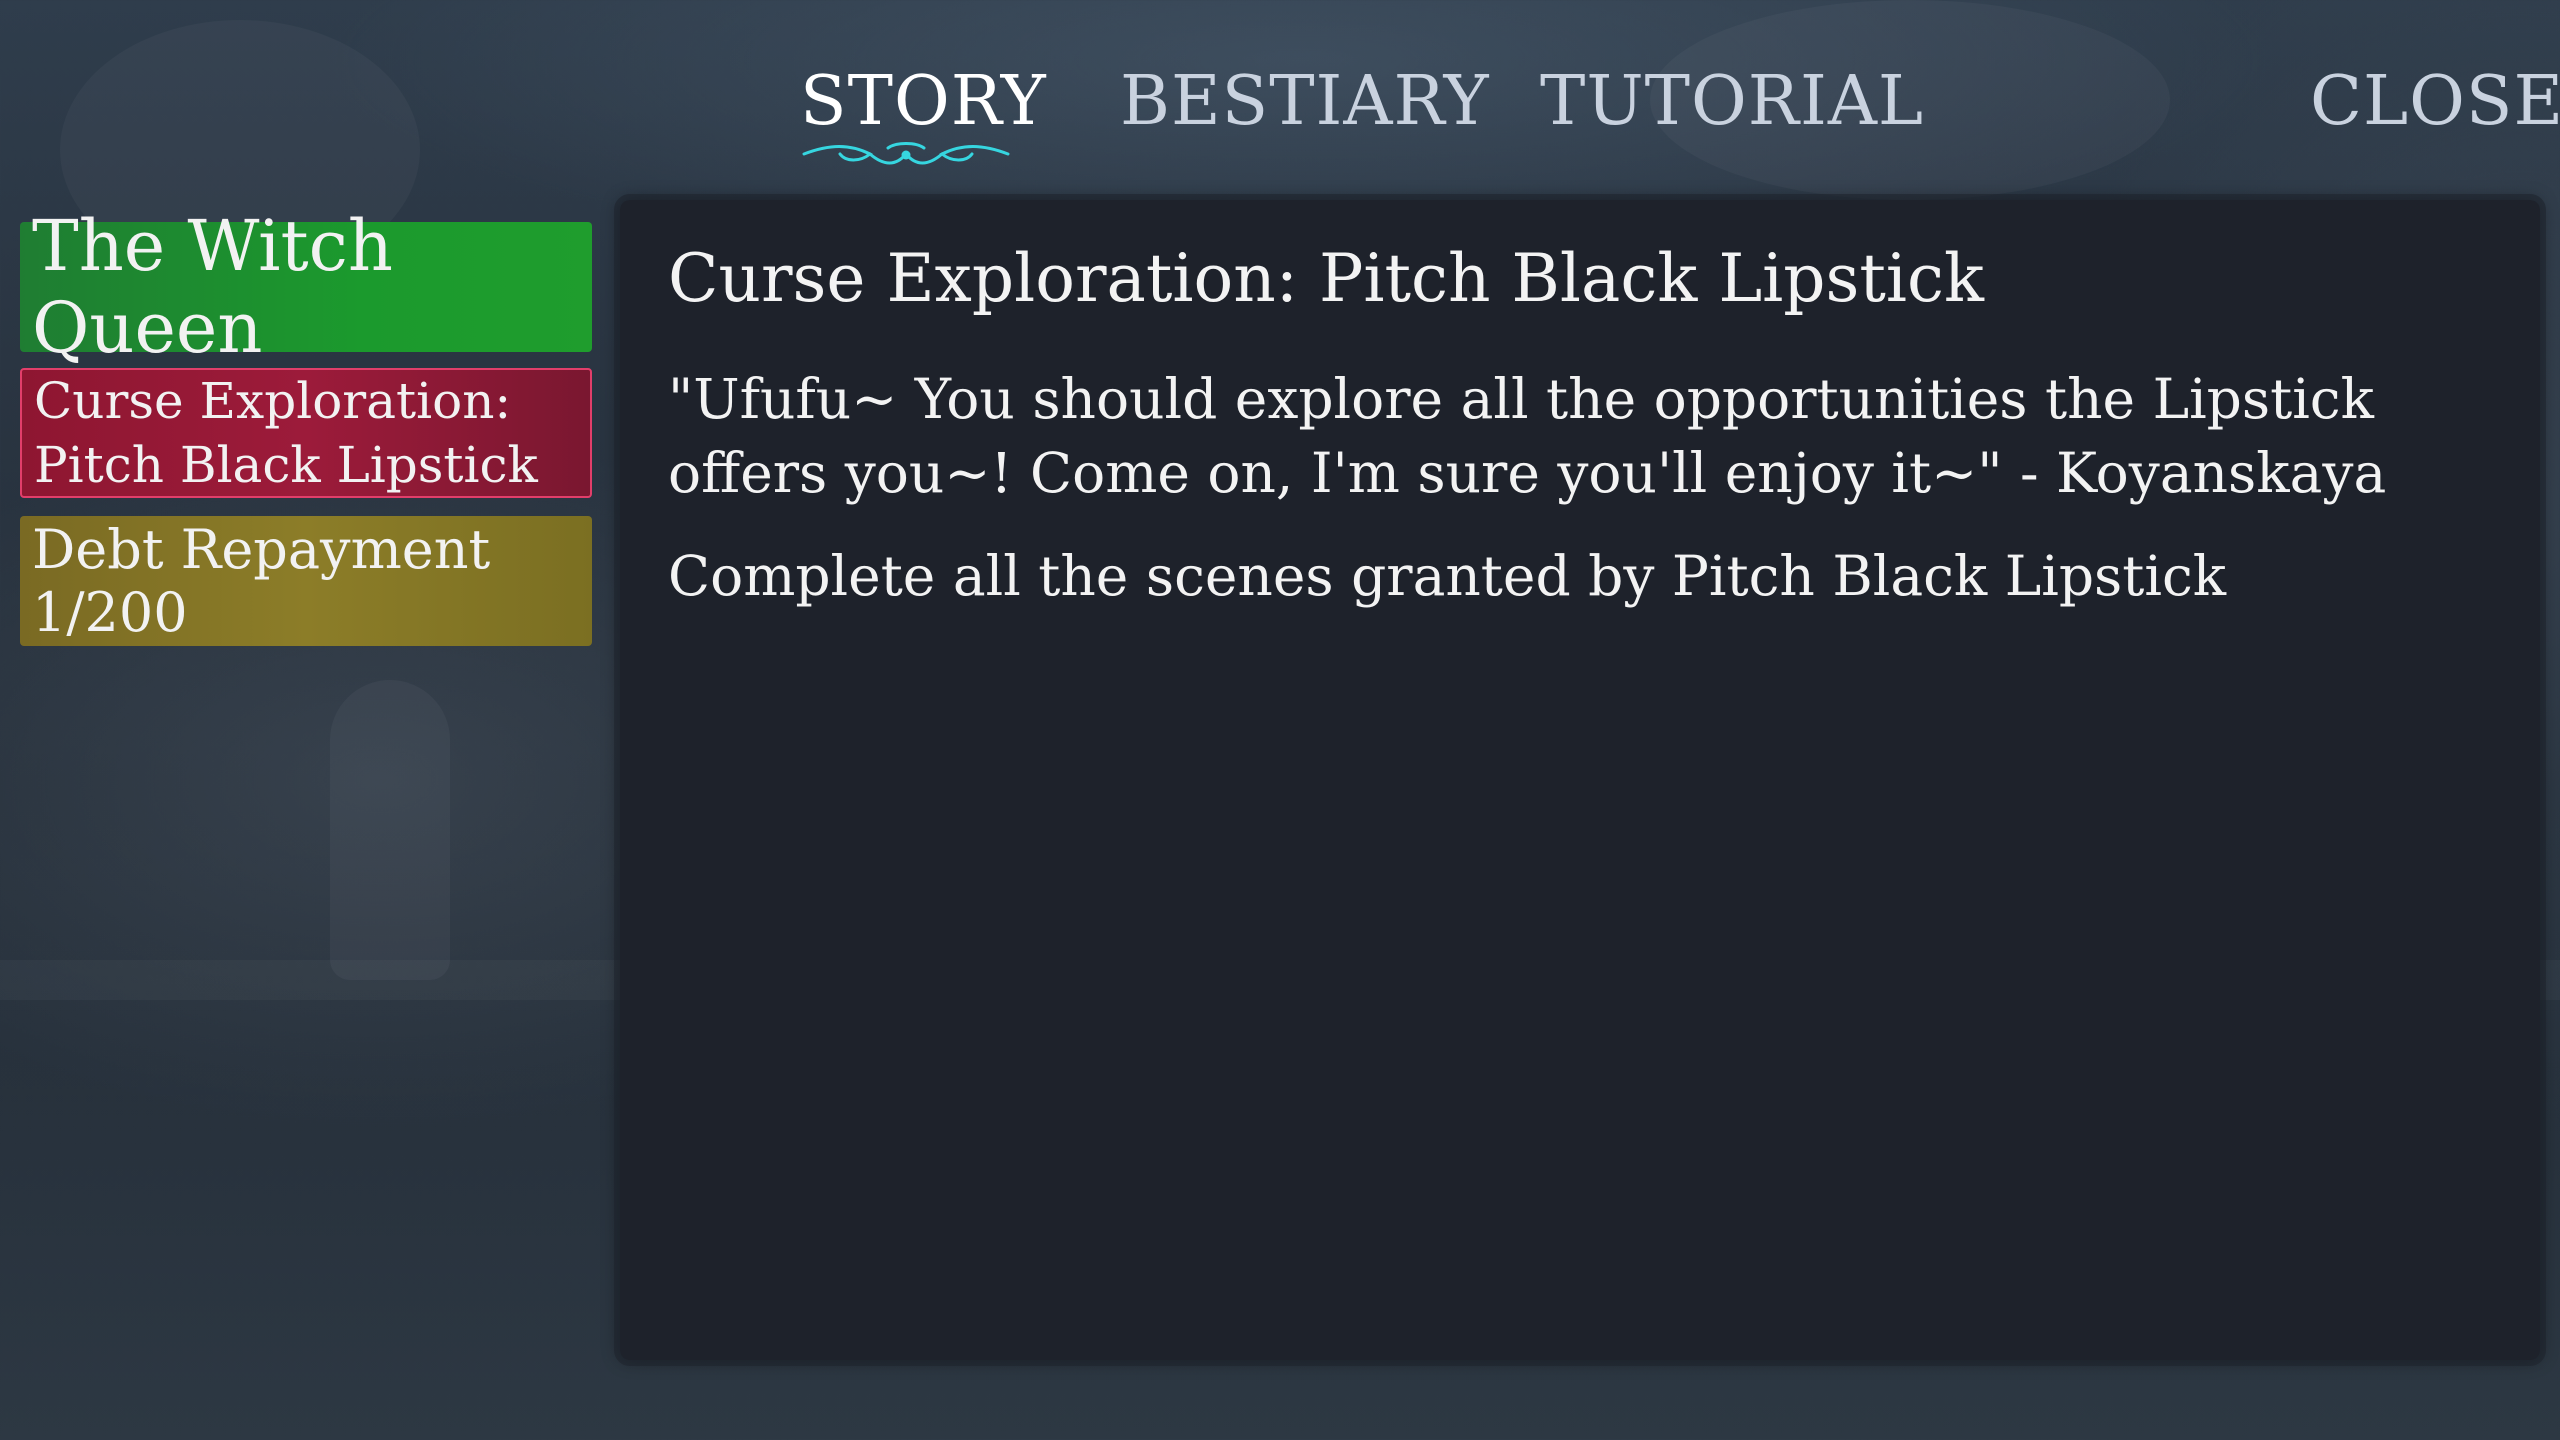  I want to click on quest-item-label: Debt Repayment 1/200, so click(261, 581).